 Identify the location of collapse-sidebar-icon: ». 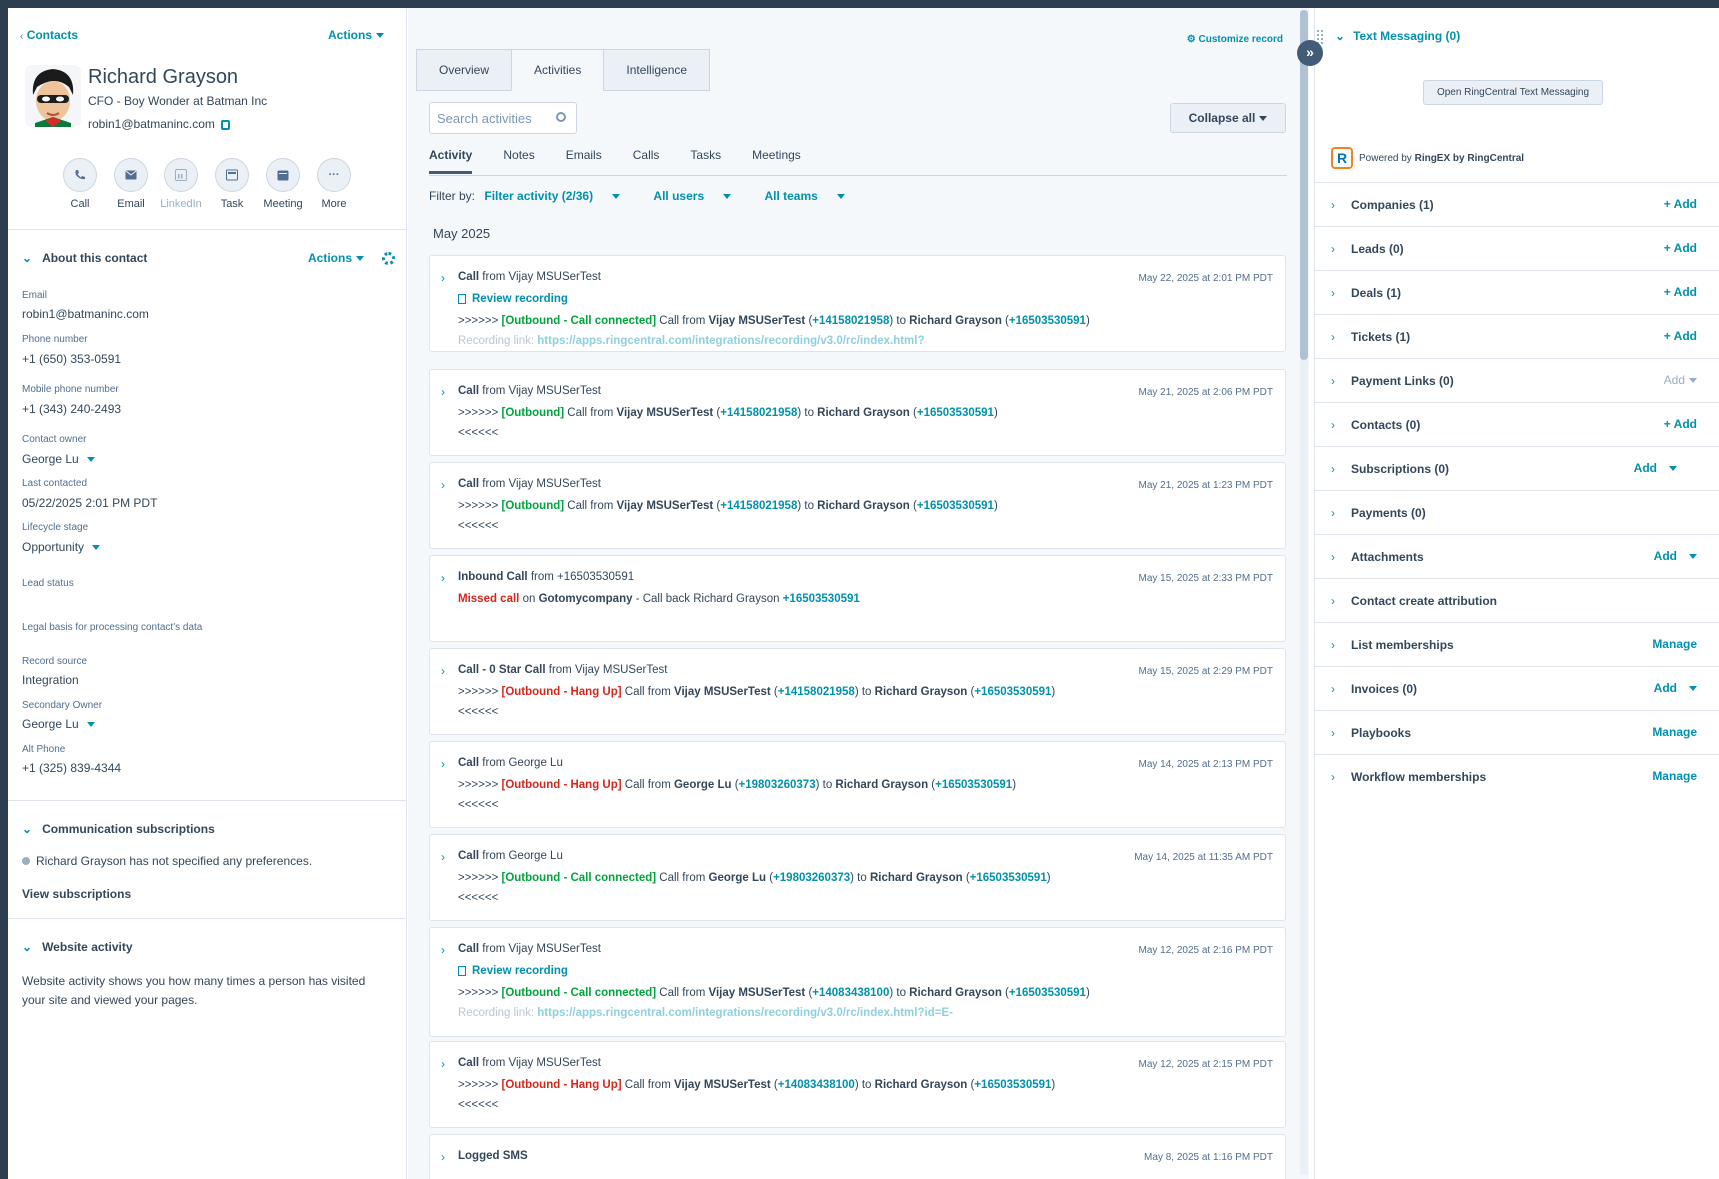
(1310, 53).